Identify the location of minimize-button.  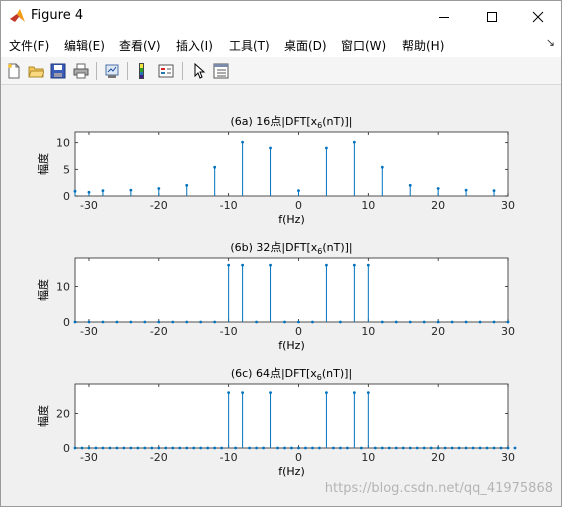
(444, 17).